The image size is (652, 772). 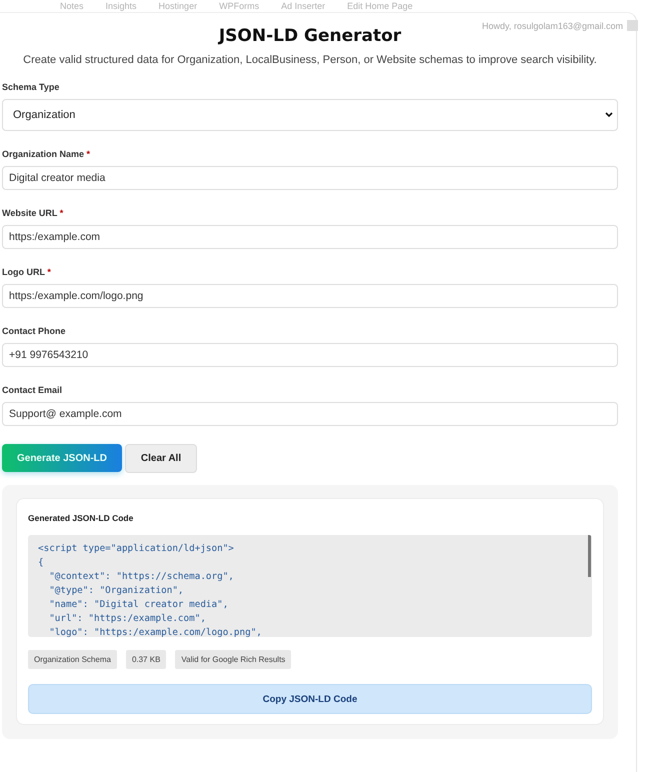 What do you see at coordinates (310, 178) in the screenshot?
I see `input-field: Digital creator media` at bounding box center [310, 178].